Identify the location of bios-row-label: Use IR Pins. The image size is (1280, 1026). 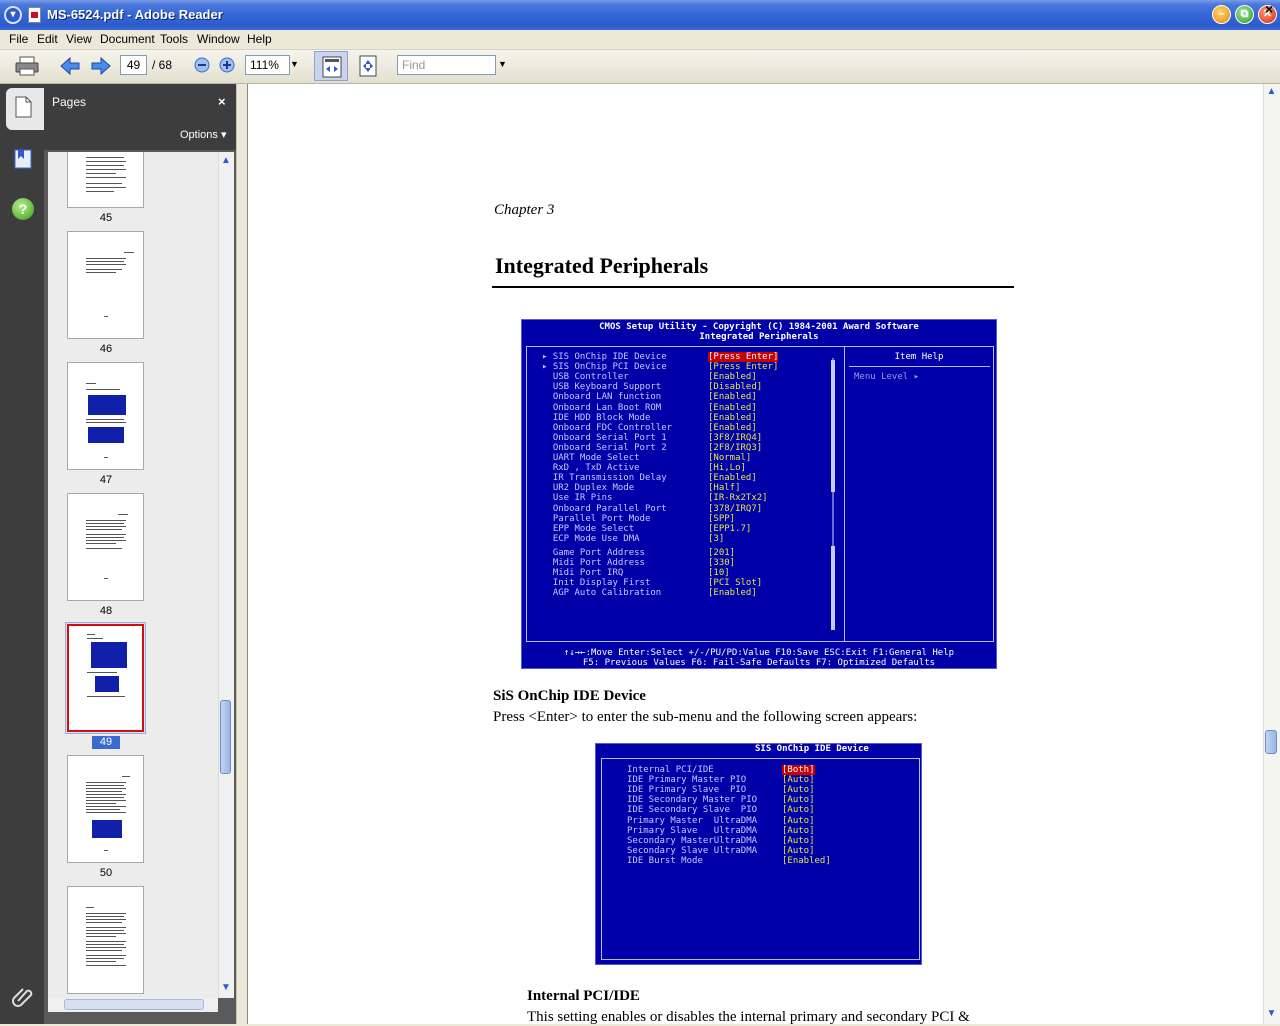
(577, 498).